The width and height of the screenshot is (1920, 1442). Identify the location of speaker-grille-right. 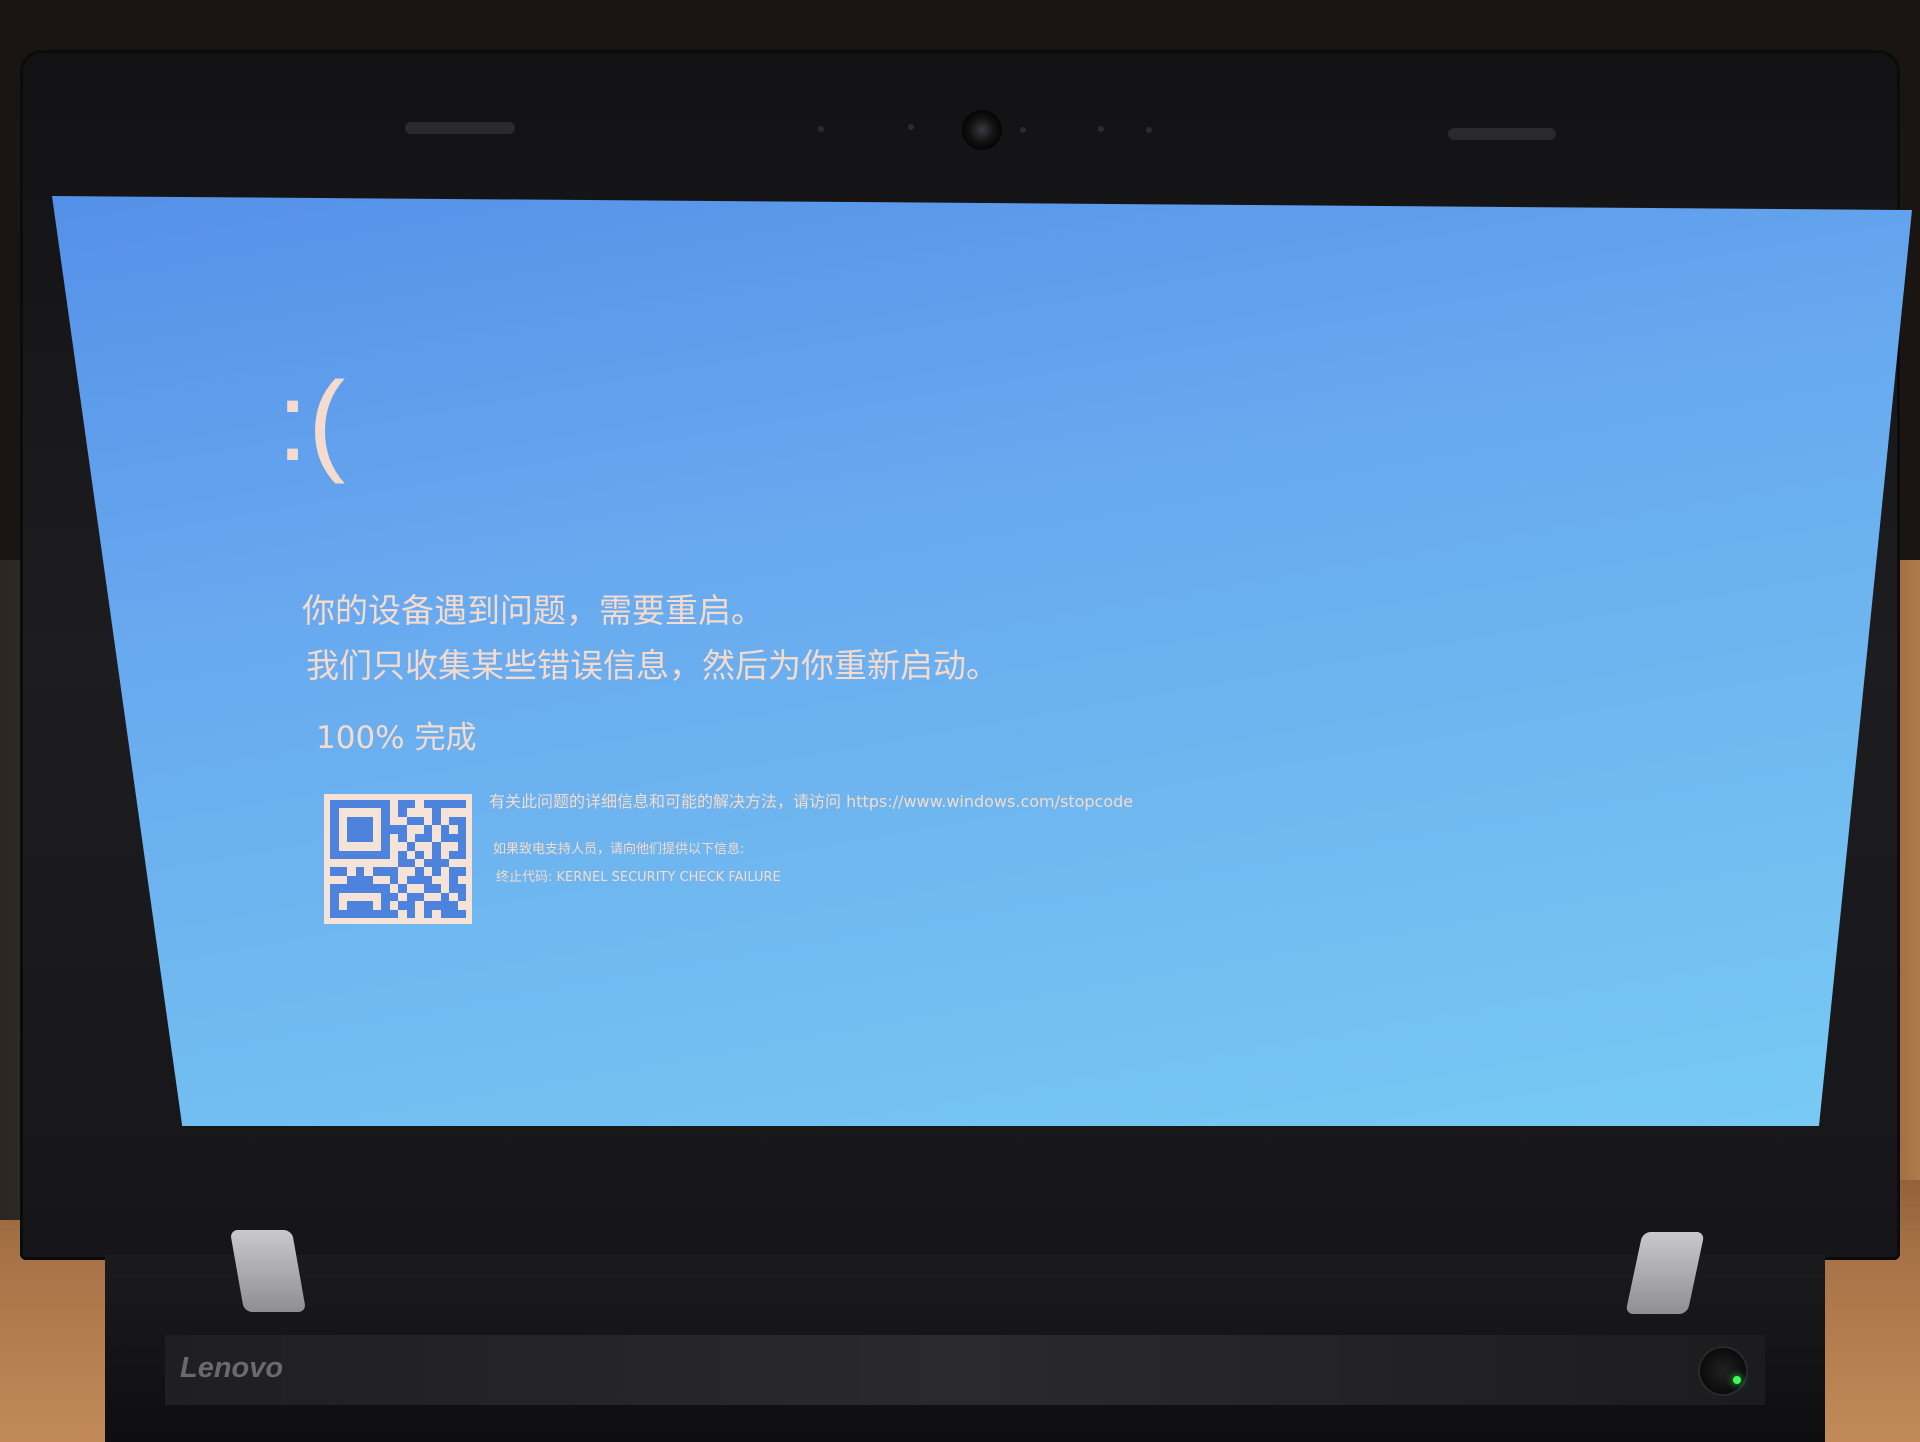
(1502, 134).